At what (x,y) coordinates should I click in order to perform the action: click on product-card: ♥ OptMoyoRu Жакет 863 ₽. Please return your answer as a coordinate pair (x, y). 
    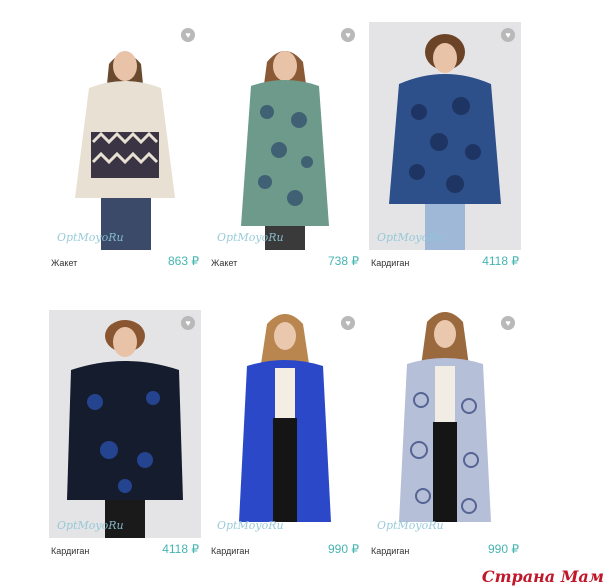
    Looking at the image, I should click on (125, 146).